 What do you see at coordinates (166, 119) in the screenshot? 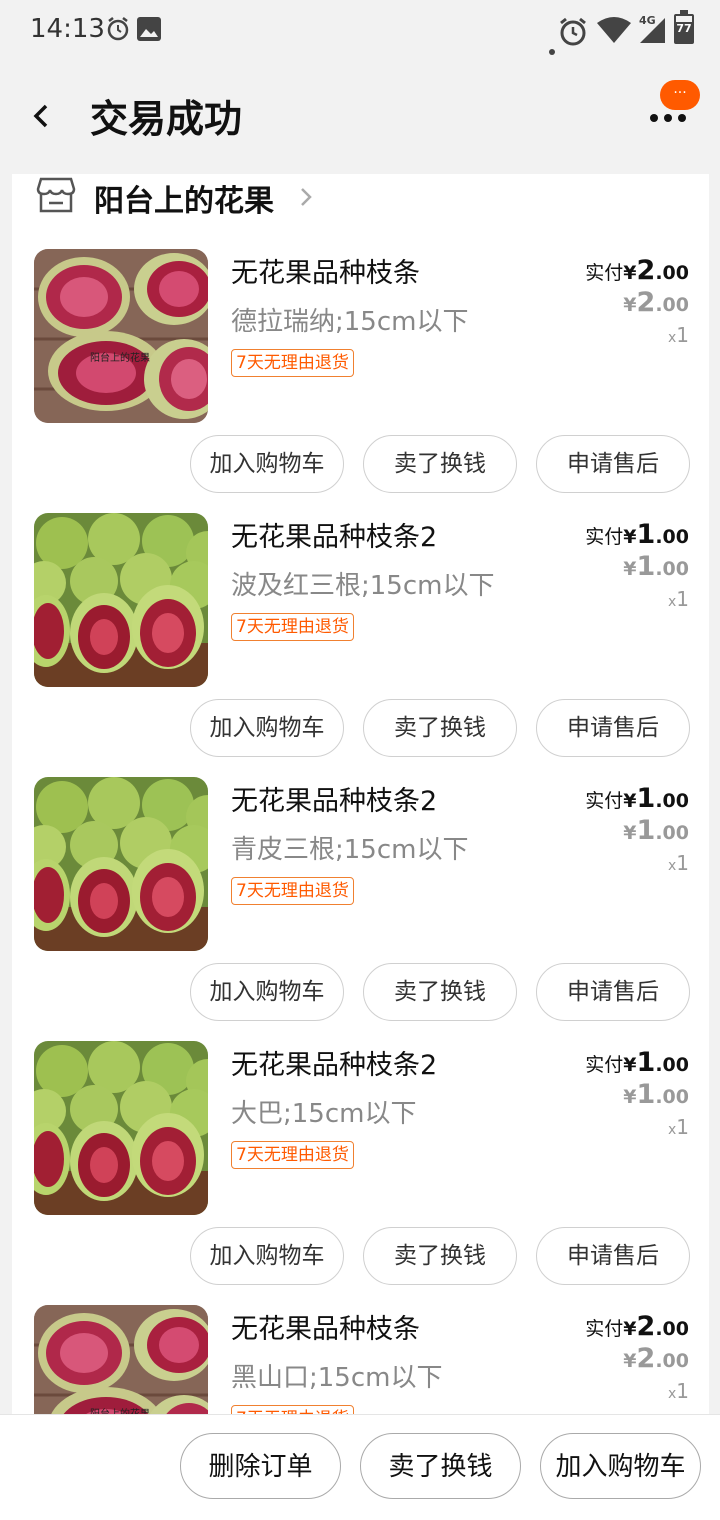
I see `page-title: 交易成功` at bounding box center [166, 119].